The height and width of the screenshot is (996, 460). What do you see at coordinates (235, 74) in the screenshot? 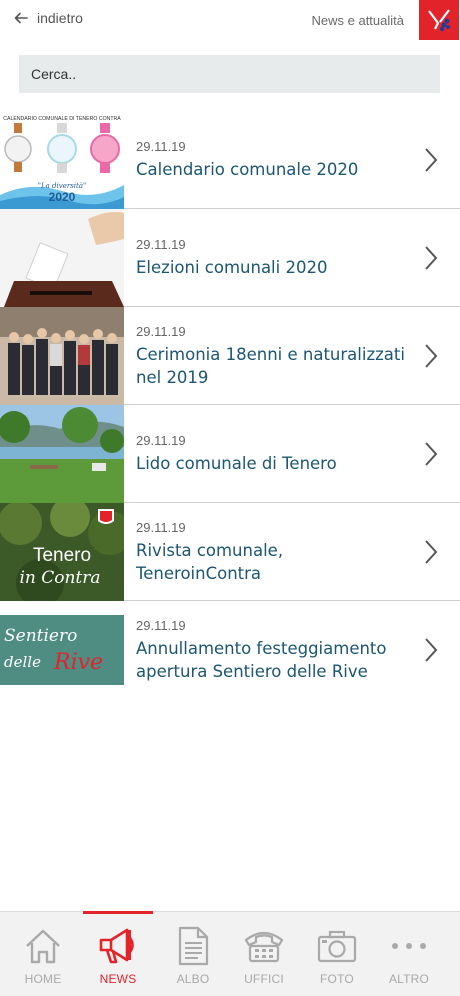
I see `search-input` at bounding box center [235, 74].